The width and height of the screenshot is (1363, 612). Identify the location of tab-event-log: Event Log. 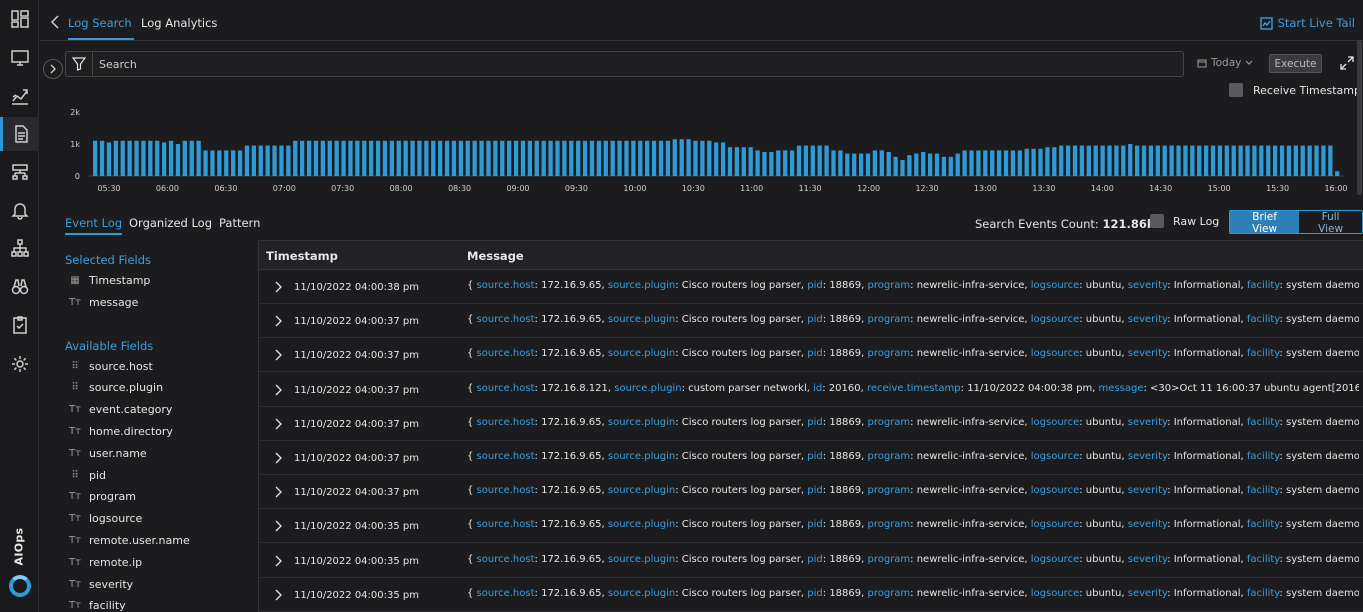
(94, 225).